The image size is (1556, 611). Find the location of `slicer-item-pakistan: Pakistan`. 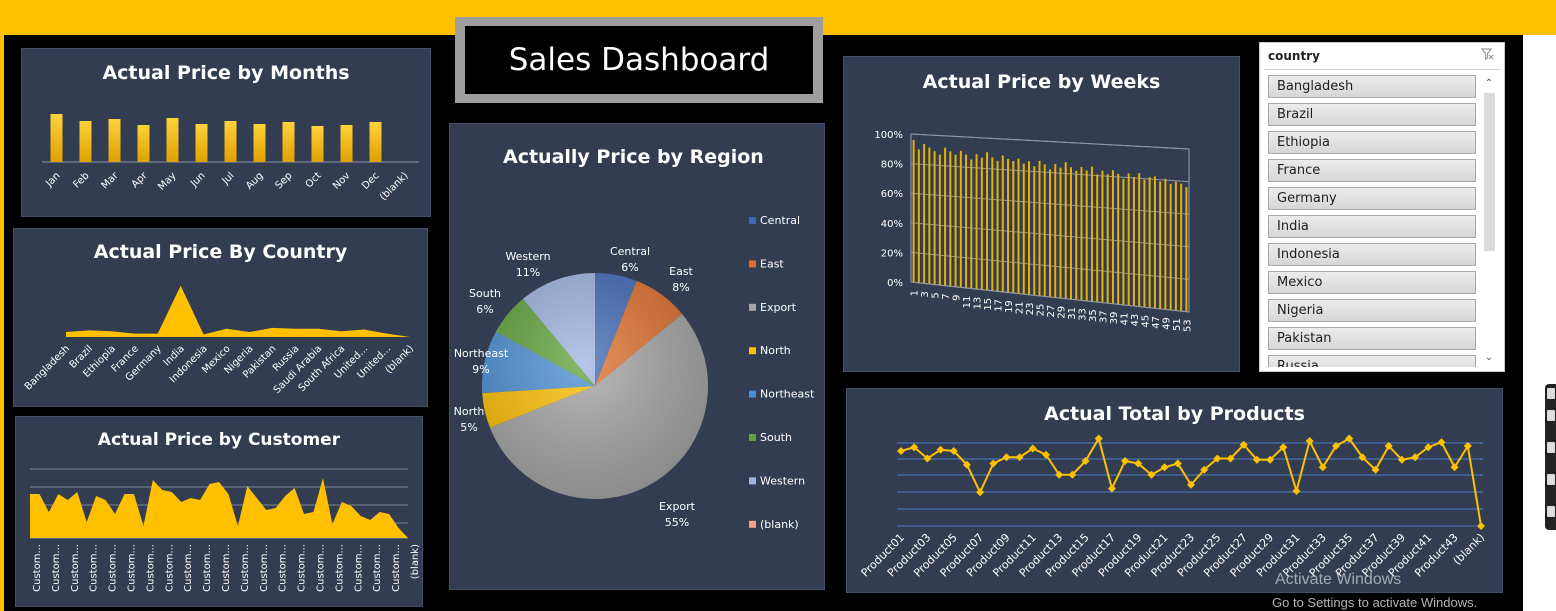

slicer-item-pakistan: Pakistan is located at coordinates (1372, 338).